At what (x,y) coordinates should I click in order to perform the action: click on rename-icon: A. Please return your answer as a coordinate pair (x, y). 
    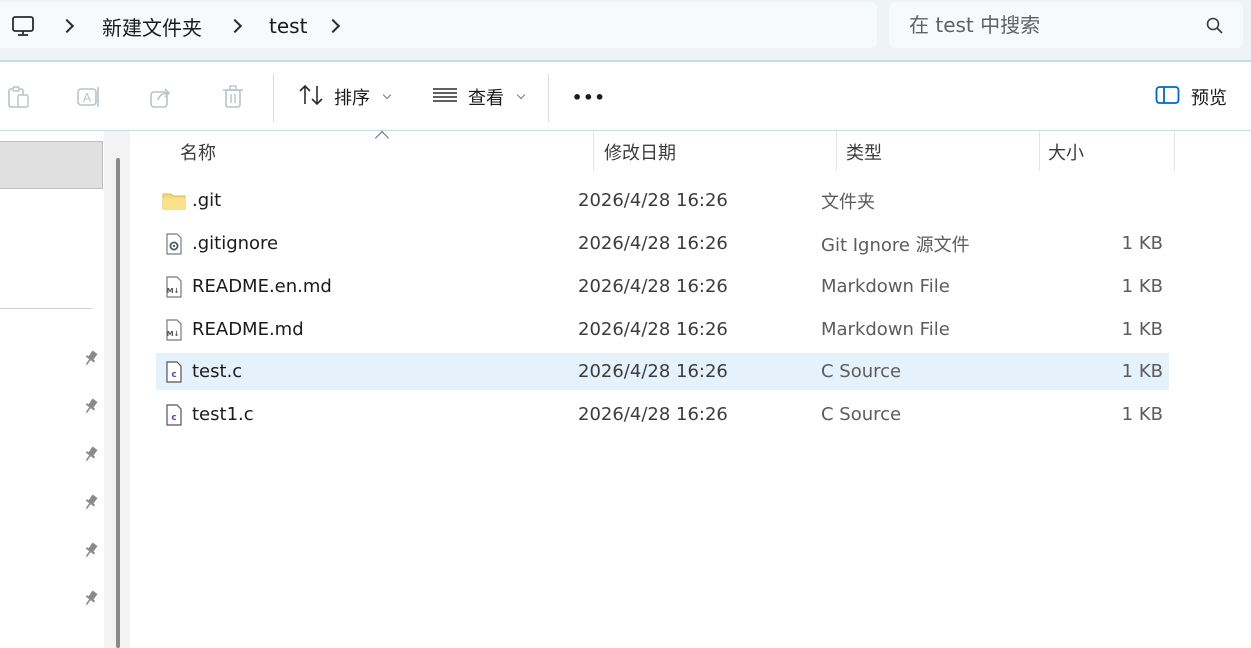
    Looking at the image, I should click on (89, 97).